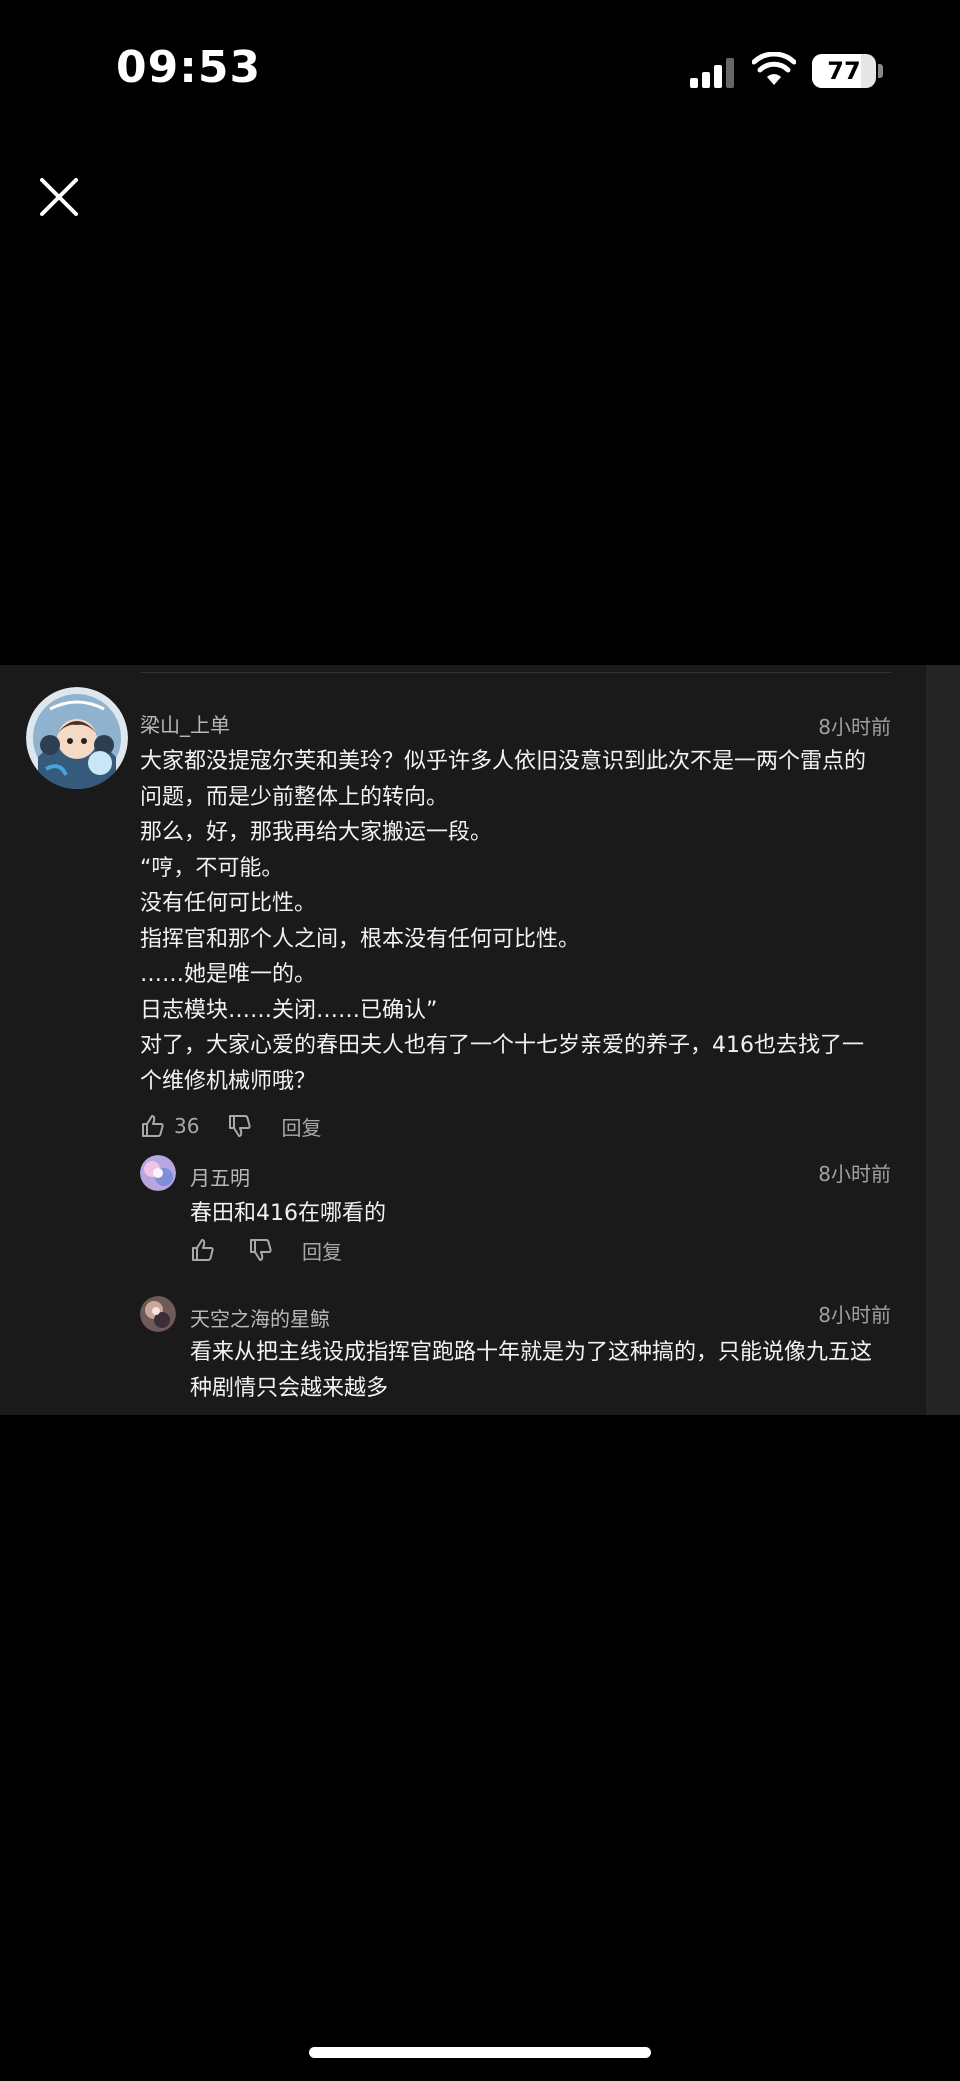 The height and width of the screenshot is (2081, 960). What do you see at coordinates (516, 672) in the screenshot?
I see `divider` at bounding box center [516, 672].